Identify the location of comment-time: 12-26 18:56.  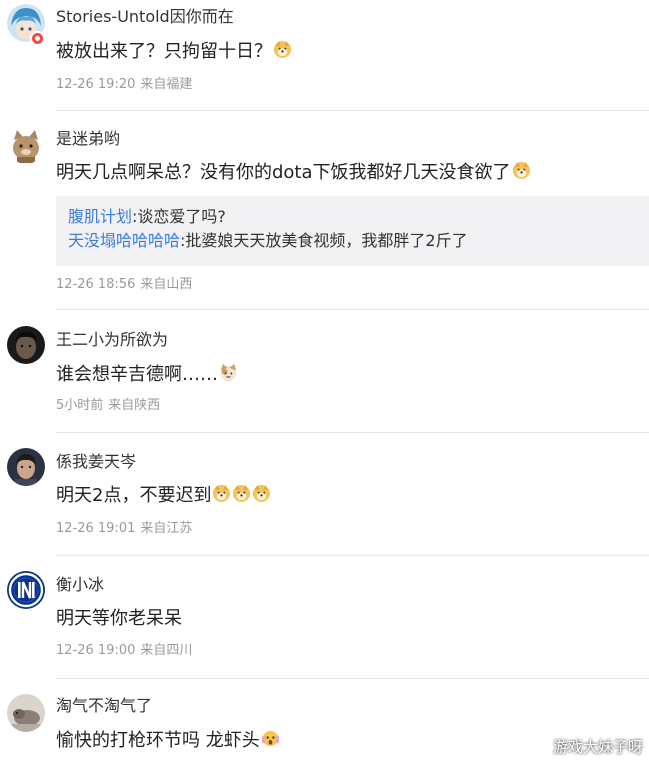
(96, 284).